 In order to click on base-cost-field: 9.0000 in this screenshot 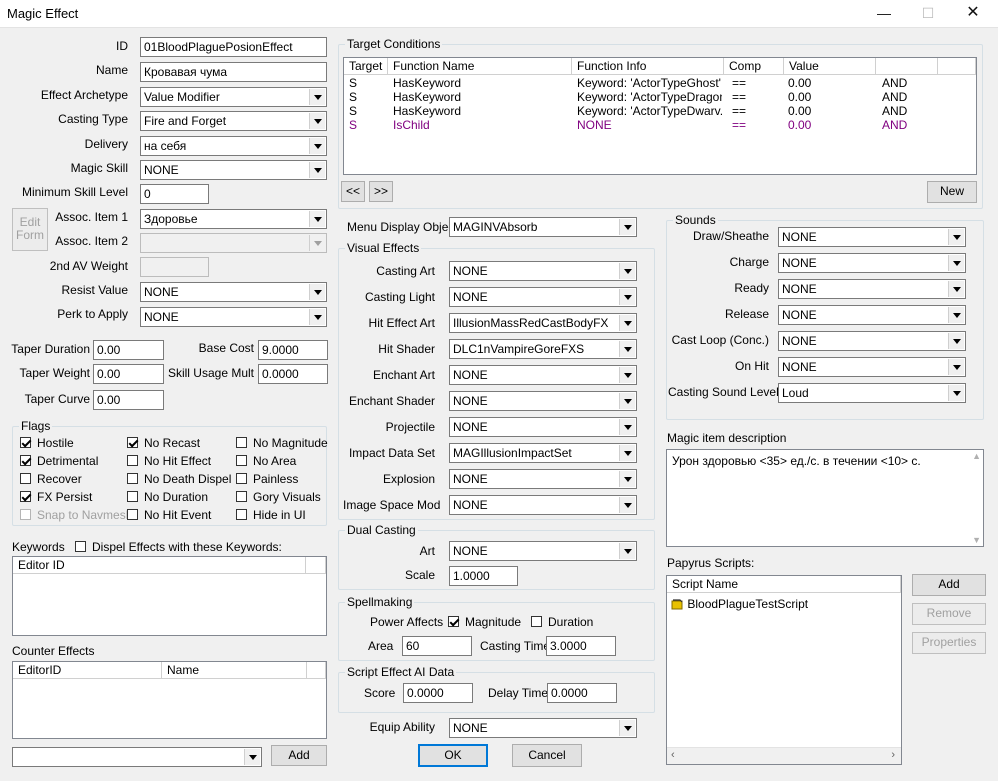, I will do `click(293, 350)`.